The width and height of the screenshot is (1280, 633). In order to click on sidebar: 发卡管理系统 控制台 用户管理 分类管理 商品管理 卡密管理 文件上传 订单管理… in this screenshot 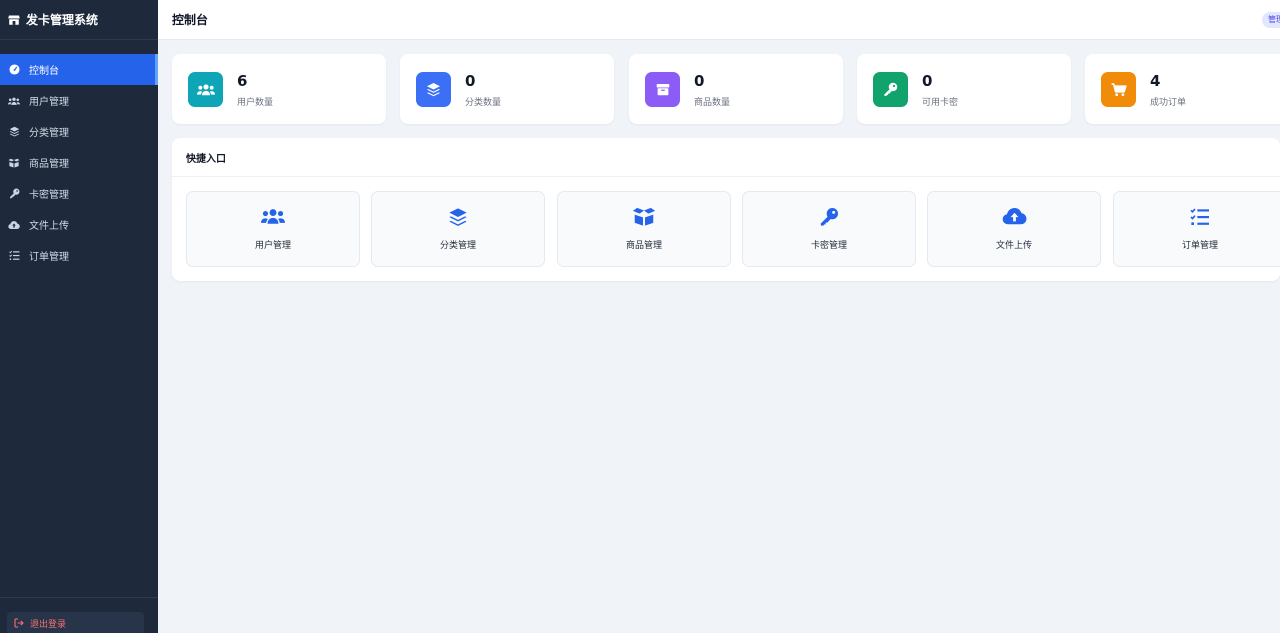, I will do `click(79, 316)`.